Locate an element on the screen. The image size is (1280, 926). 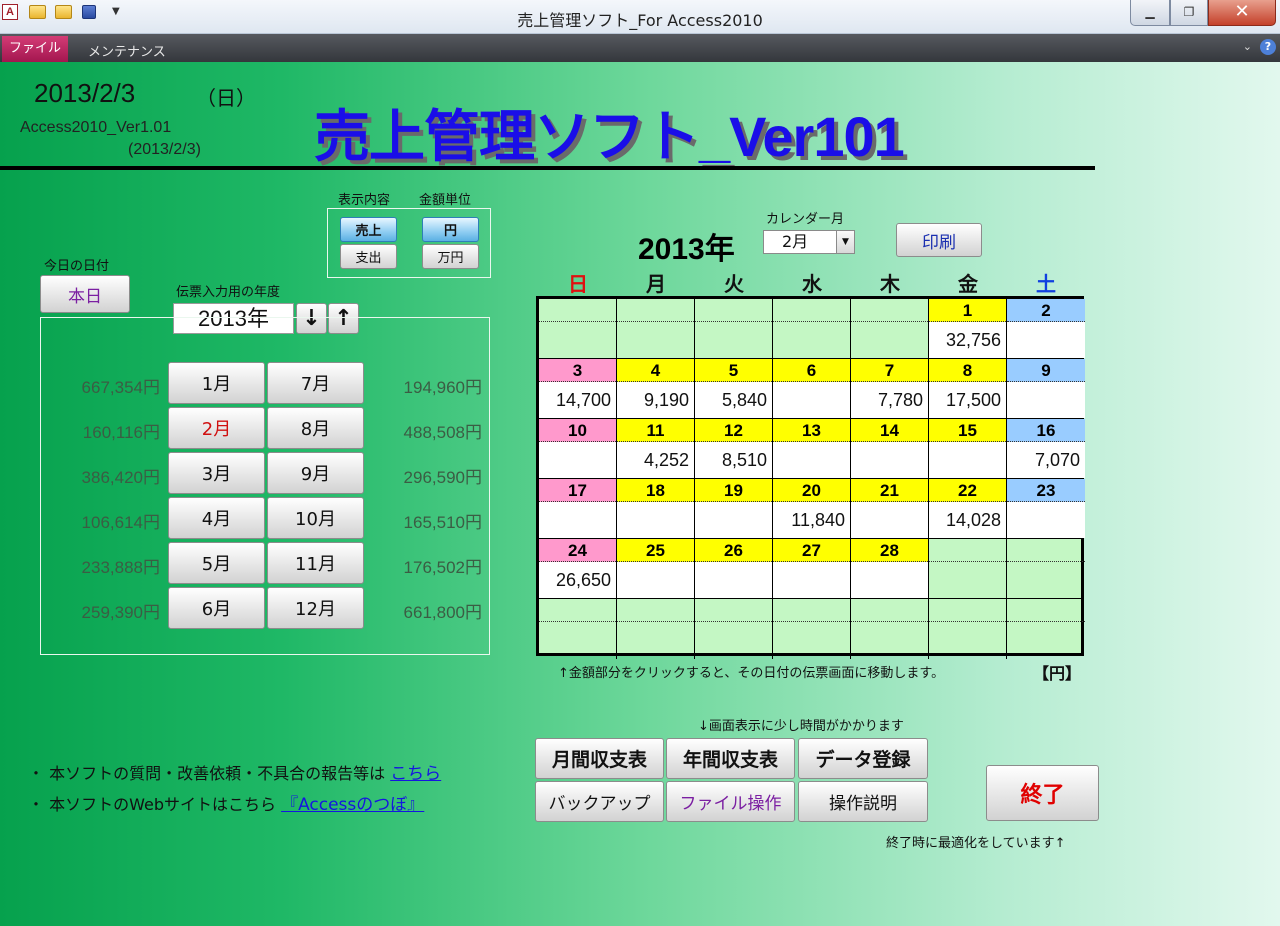
support-link: こちら is located at coordinates (415, 774).